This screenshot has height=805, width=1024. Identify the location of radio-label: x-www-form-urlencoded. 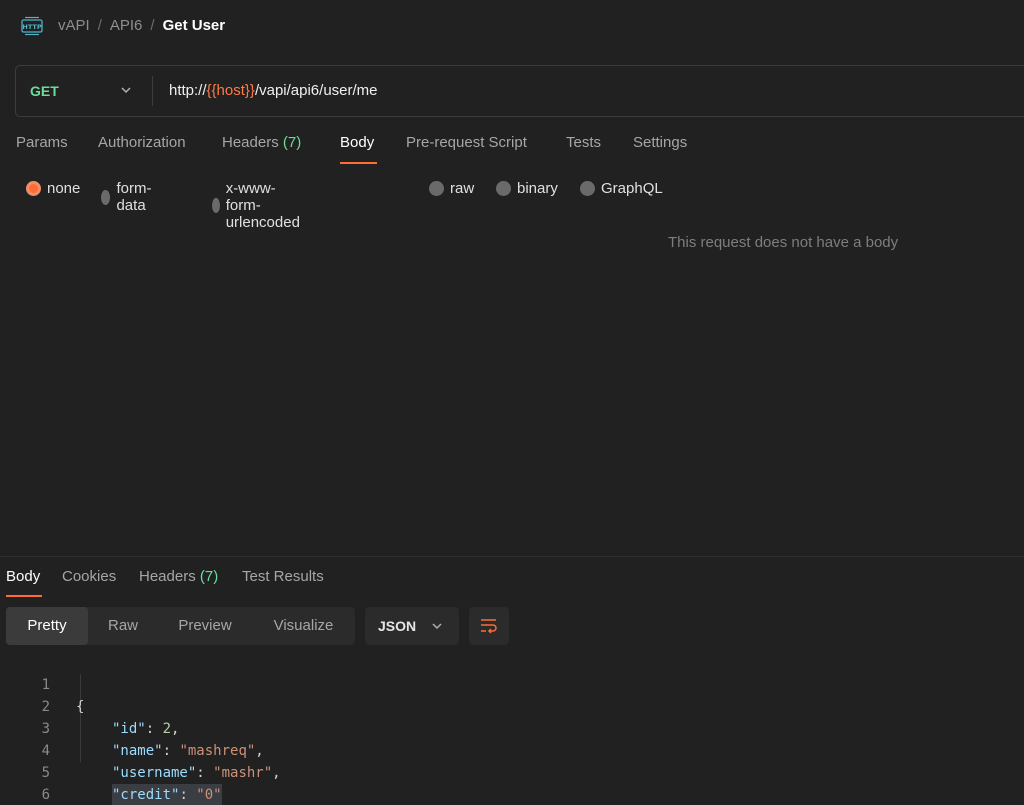
(262, 205).